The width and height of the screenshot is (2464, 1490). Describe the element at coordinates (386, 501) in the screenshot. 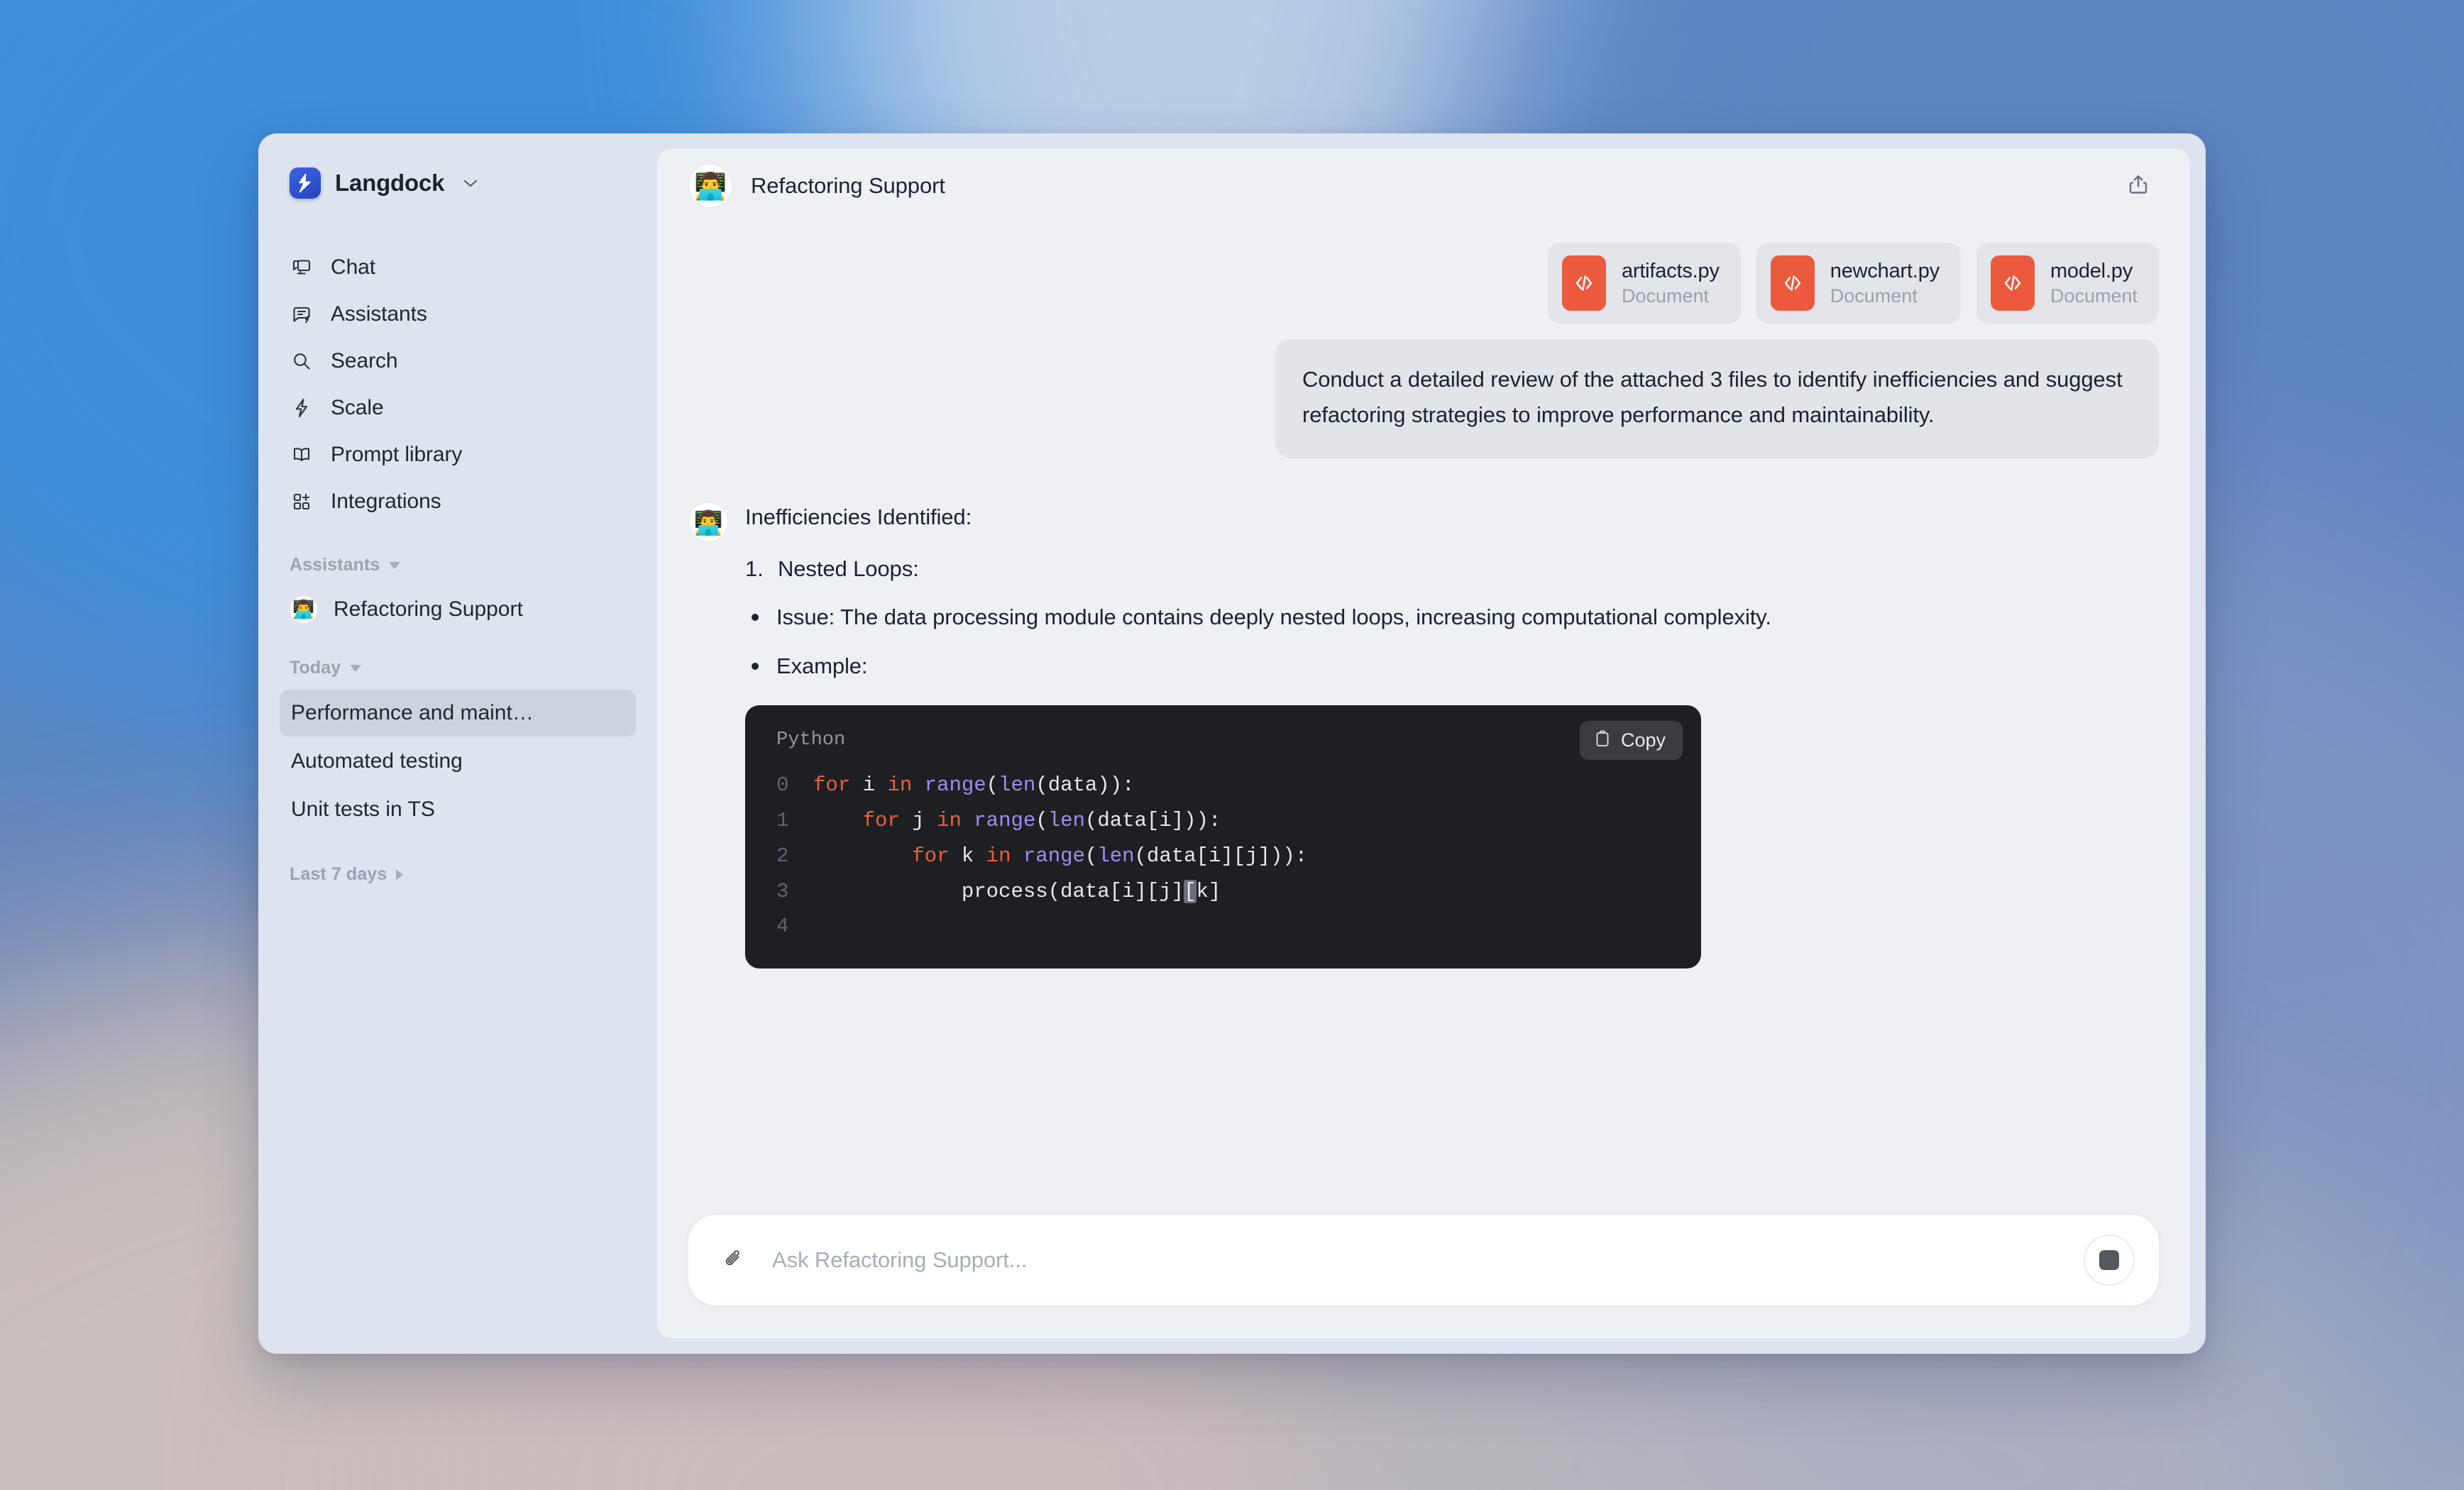

I see `sidebar-item-label: Integrations` at that location.